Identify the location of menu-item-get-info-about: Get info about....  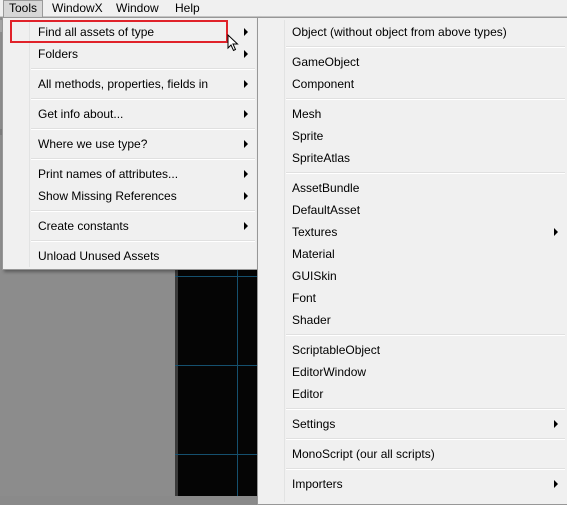
(130, 114).